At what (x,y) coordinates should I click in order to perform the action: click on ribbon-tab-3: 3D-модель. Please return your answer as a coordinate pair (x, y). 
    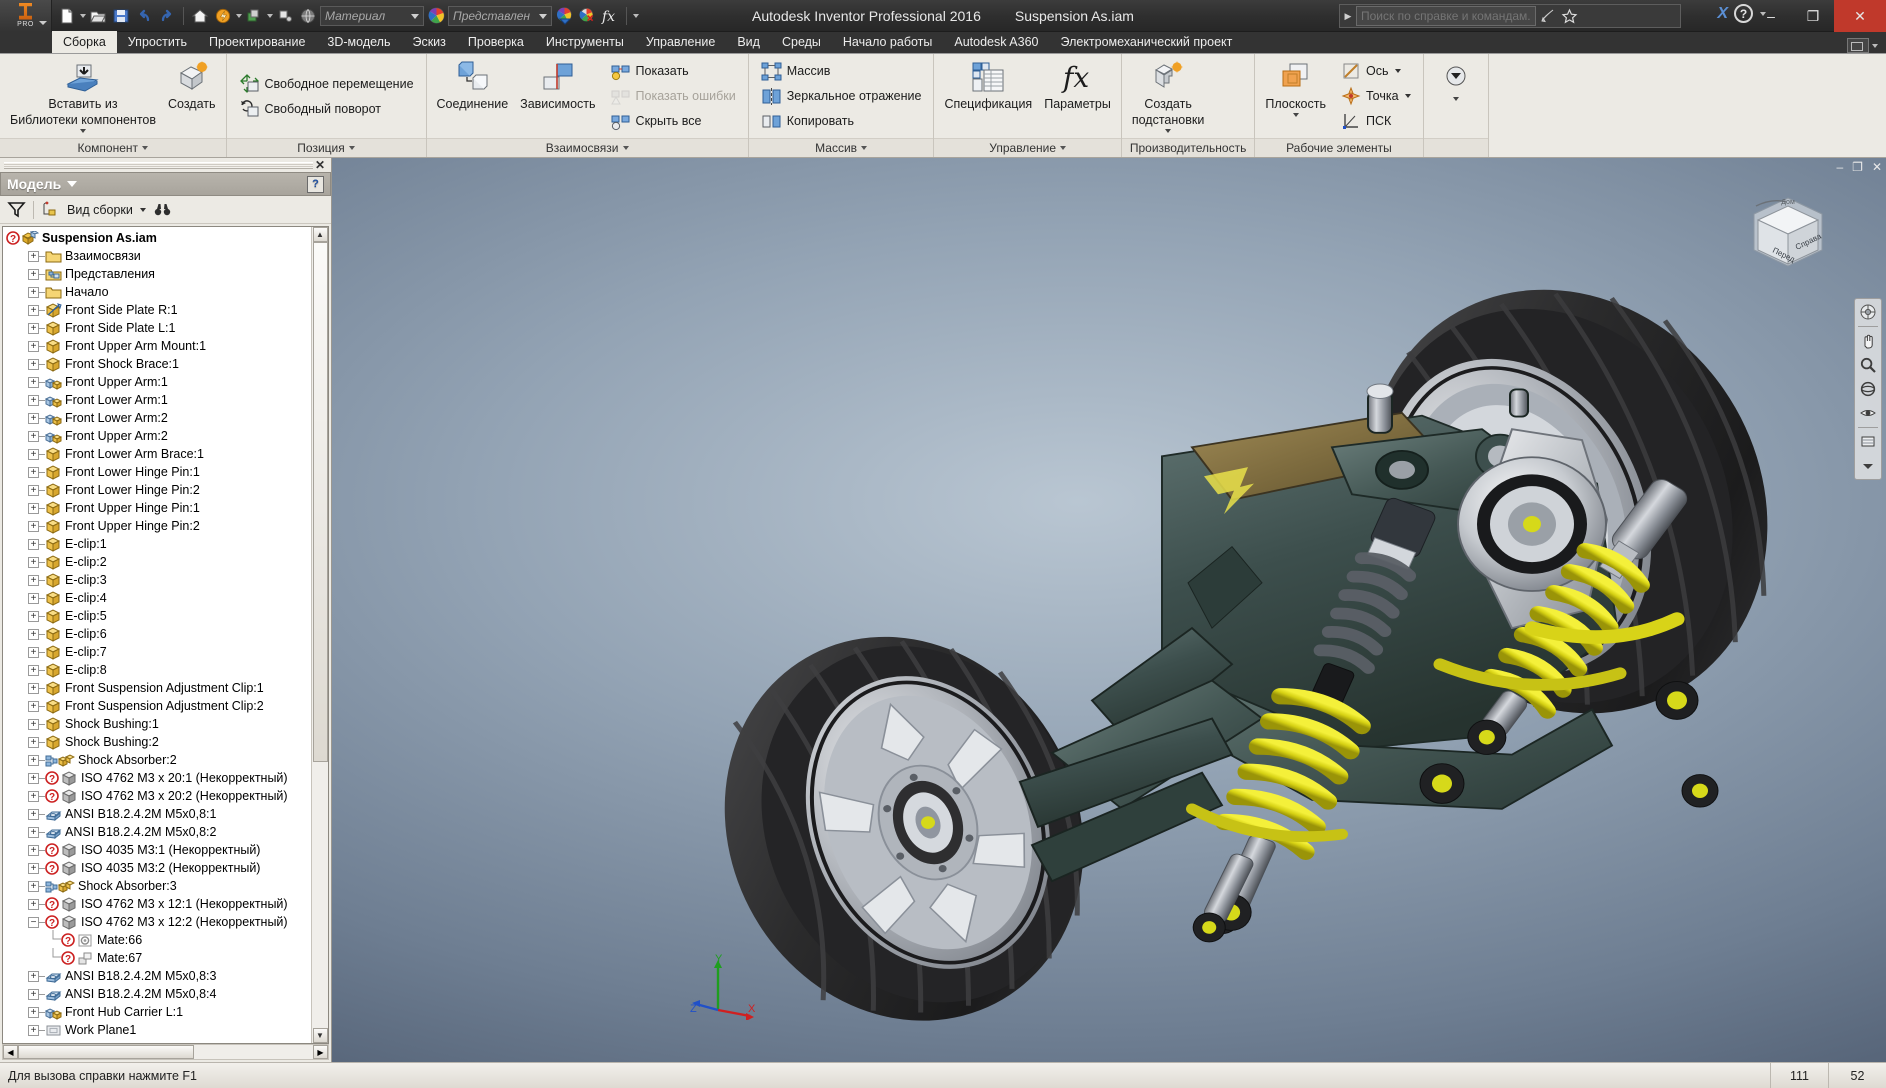
    Looking at the image, I should click on (358, 42).